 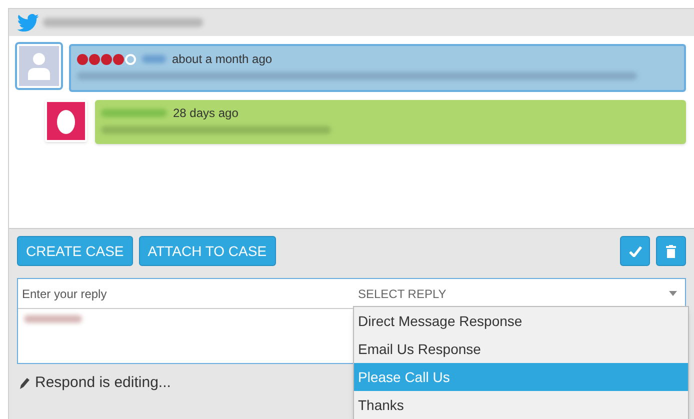 I want to click on bird-icon, so click(x=28, y=23).